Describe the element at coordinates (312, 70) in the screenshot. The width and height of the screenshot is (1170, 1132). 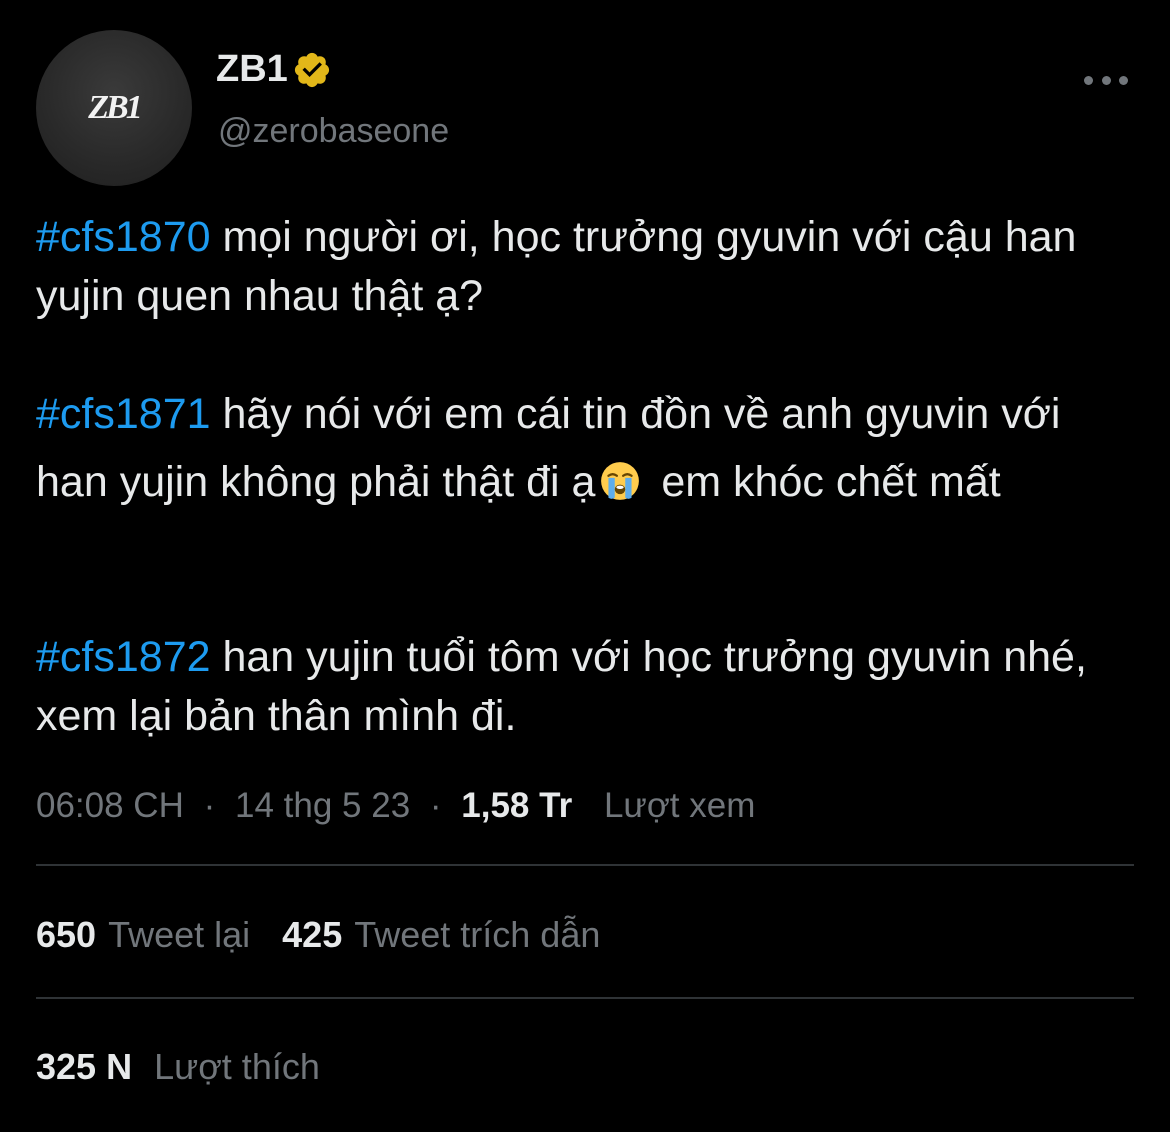
I see `verified-badge-icon` at that location.